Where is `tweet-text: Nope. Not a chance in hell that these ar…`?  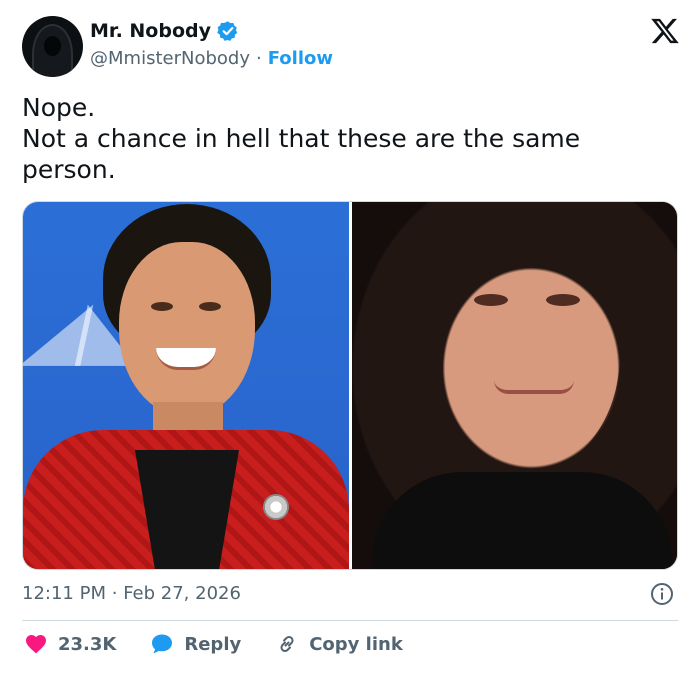
tweet-text: Nope. Not a chance in hell that these ar… is located at coordinates (347, 138).